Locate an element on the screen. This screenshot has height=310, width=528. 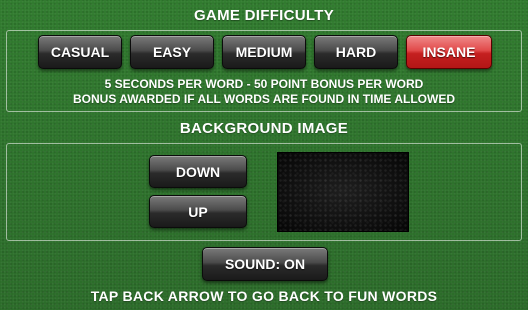
difficulty-insane-button: INSANE is located at coordinates (449, 52).